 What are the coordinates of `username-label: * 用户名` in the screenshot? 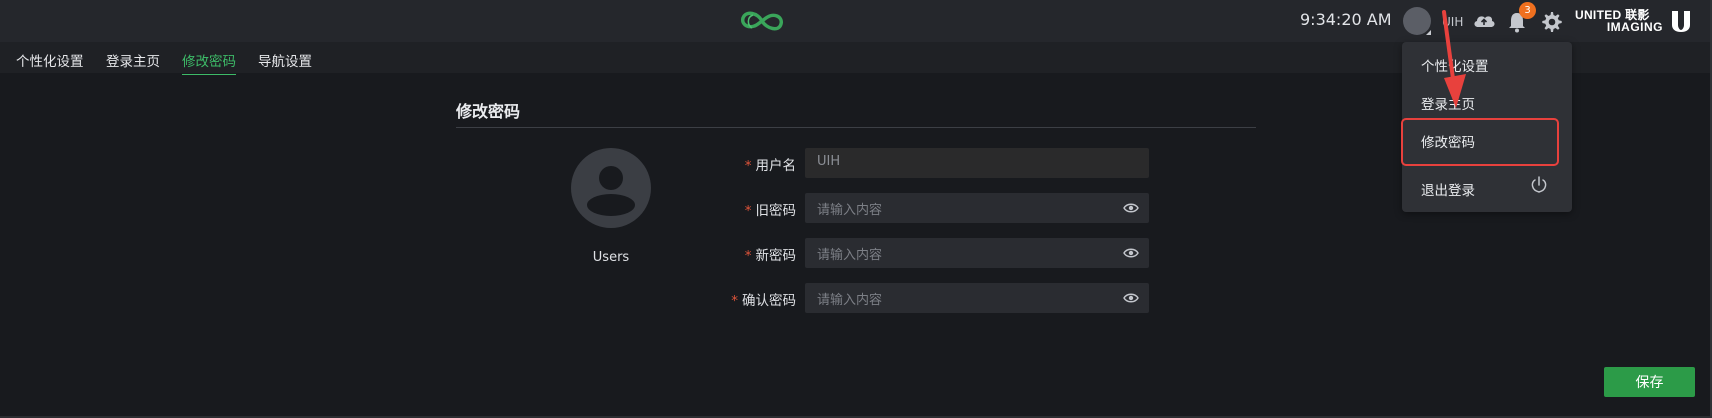 It's located at (770, 166).